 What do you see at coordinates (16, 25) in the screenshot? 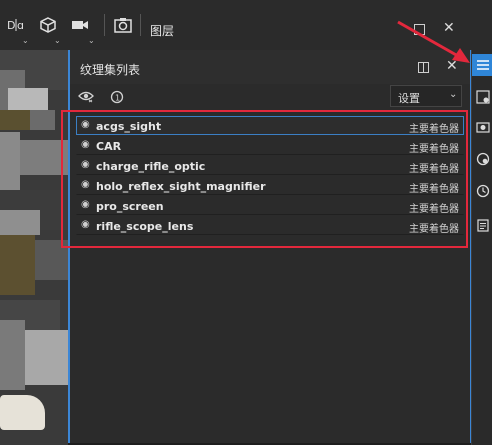
I see `mirror-icon: Dɑ` at bounding box center [16, 25].